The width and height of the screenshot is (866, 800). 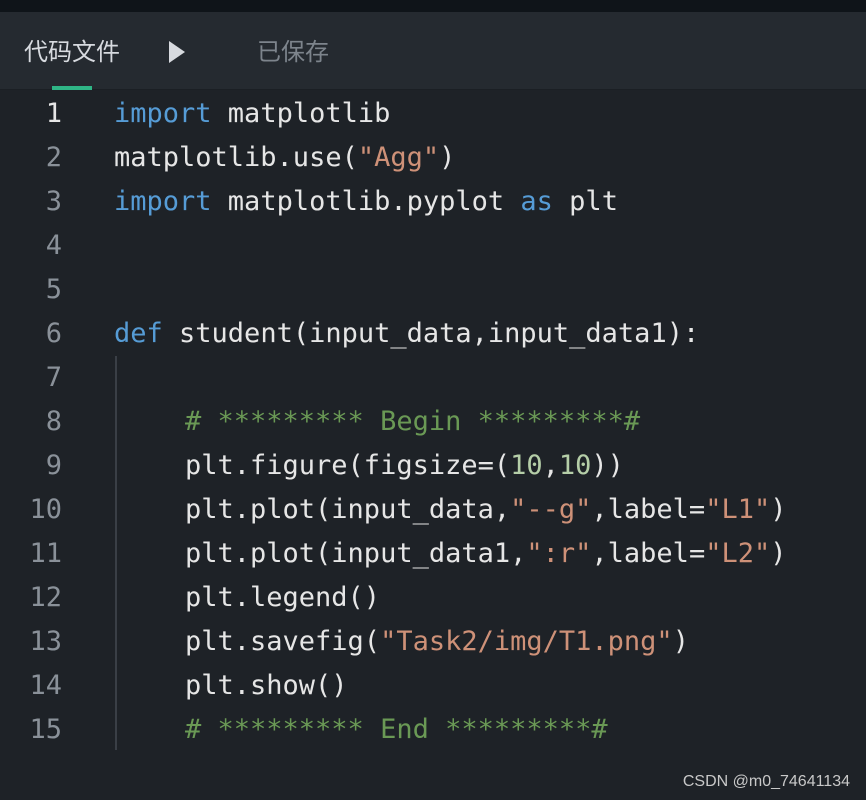 What do you see at coordinates (433, 378) in the screenshot?
I see `code-line: 7` at bounding box center [433, 378].